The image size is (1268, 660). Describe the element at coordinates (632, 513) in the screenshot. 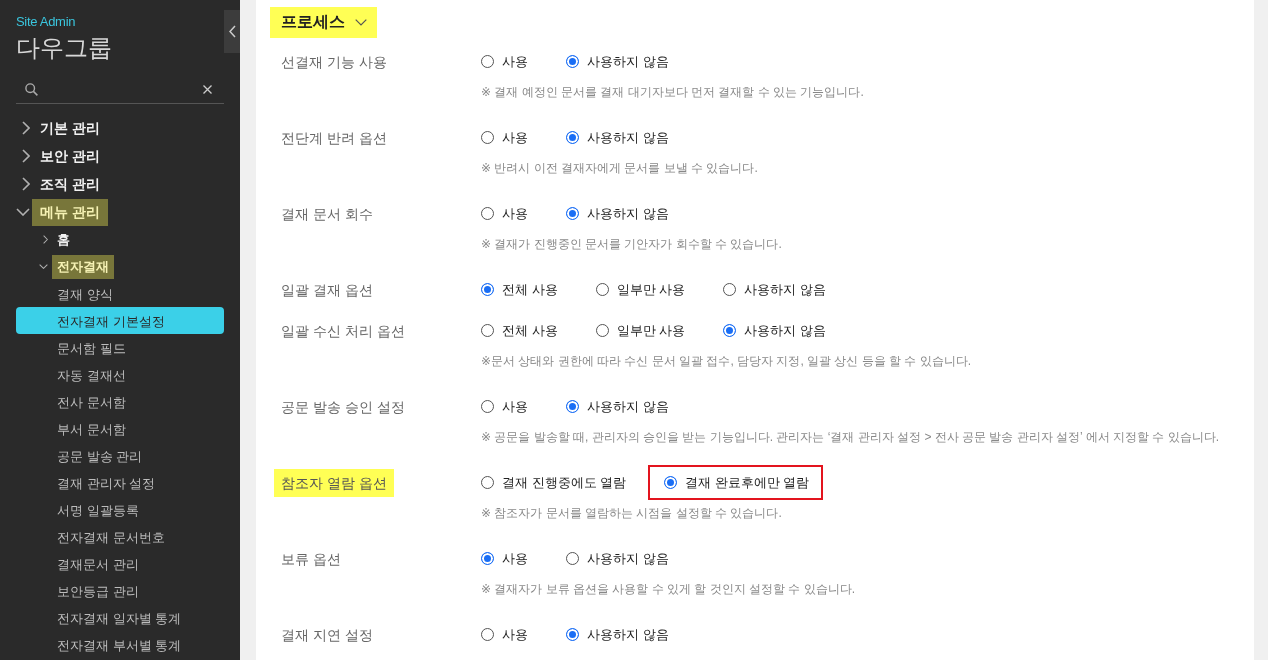

I see `help-note: ※ 참조자가 문서를 열람하는 시점을 설정할 수 있습니다.` at that location.